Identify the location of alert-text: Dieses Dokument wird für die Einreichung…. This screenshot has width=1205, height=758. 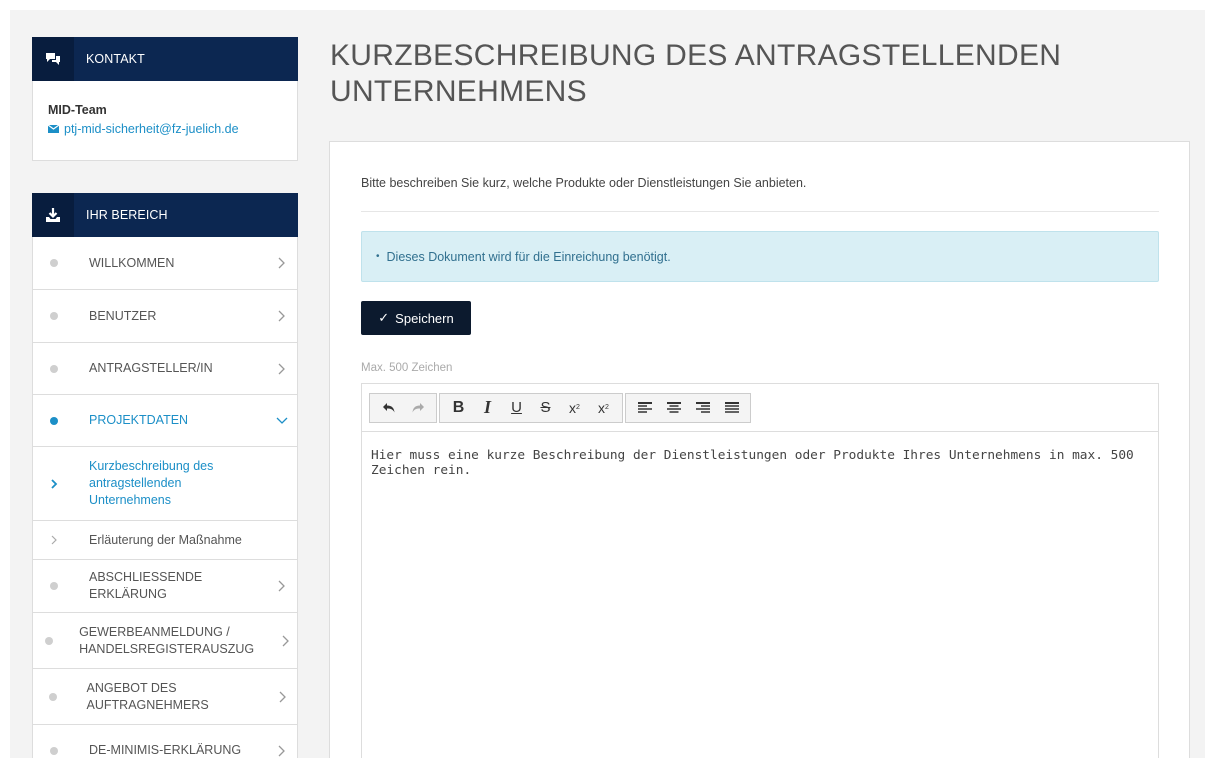
(528, 256).